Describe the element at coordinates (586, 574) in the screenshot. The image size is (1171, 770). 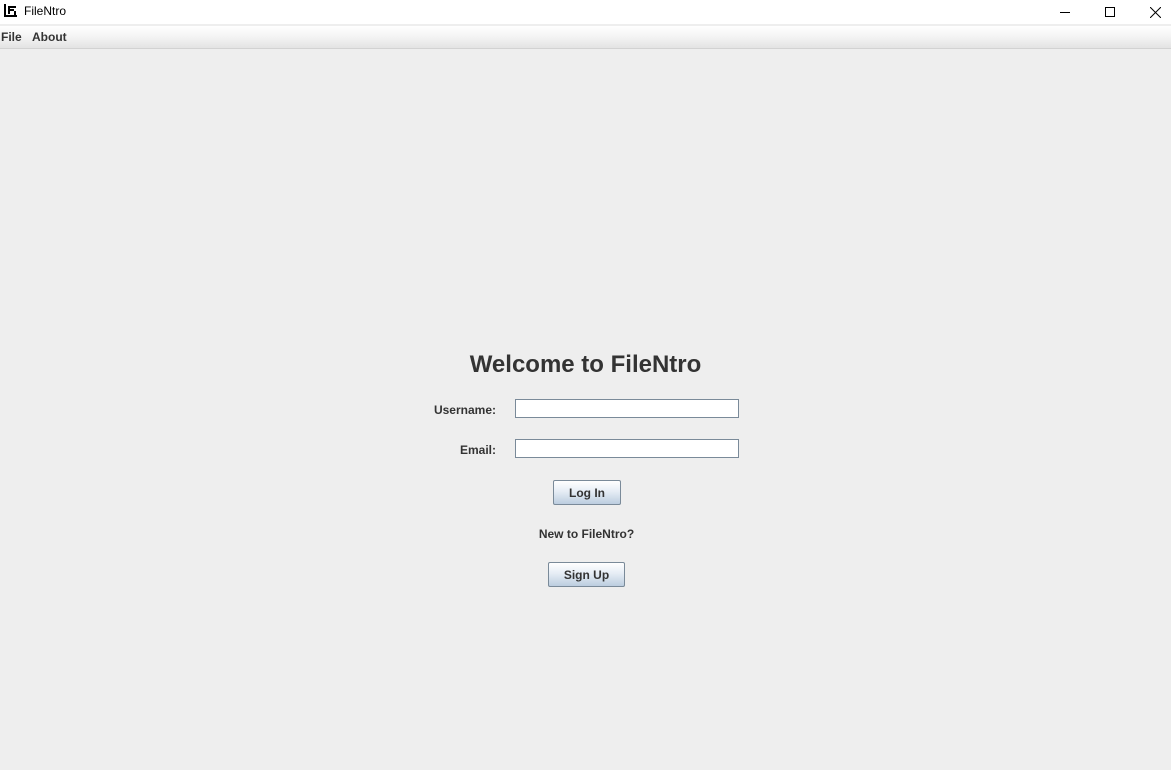
I see `signup-button: Sign Up` at that location.